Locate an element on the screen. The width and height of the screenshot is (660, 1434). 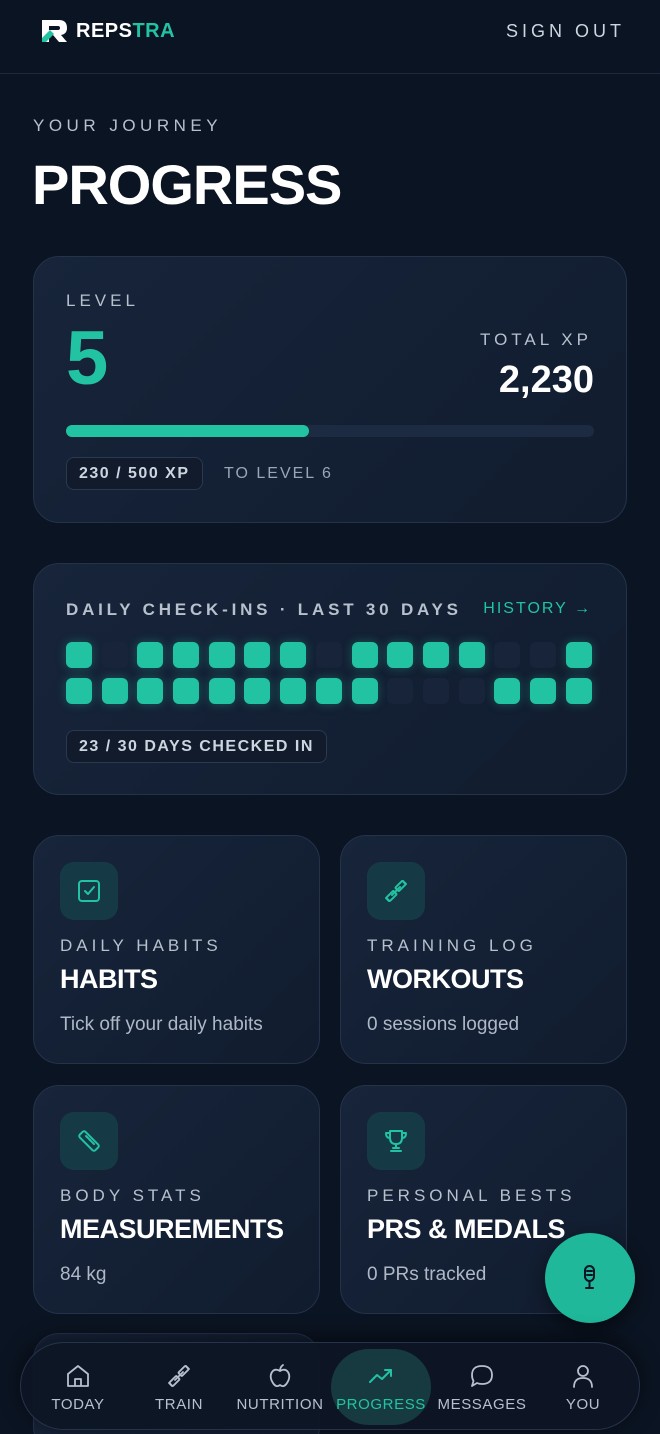
brand-name-part1: REPS is located at coordinates (104, 30).